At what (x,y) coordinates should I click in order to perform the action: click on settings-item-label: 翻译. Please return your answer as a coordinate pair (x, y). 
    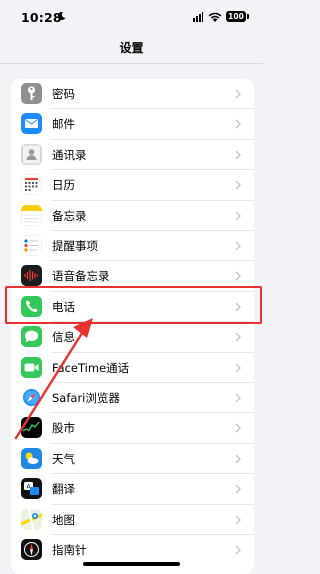
    Looking at the image, I should click on (63, 489).